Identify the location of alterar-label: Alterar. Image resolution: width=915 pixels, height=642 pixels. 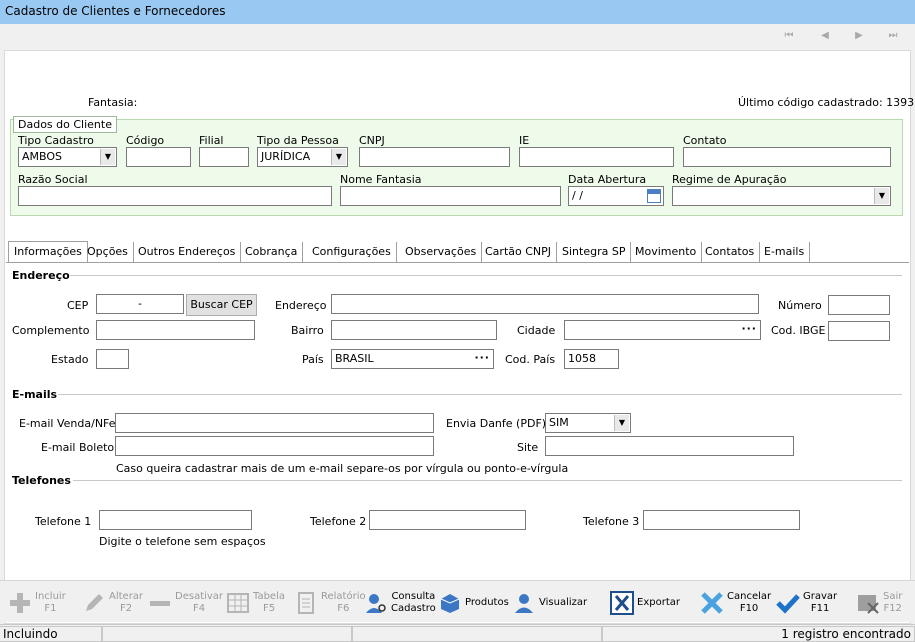
(126, 596).